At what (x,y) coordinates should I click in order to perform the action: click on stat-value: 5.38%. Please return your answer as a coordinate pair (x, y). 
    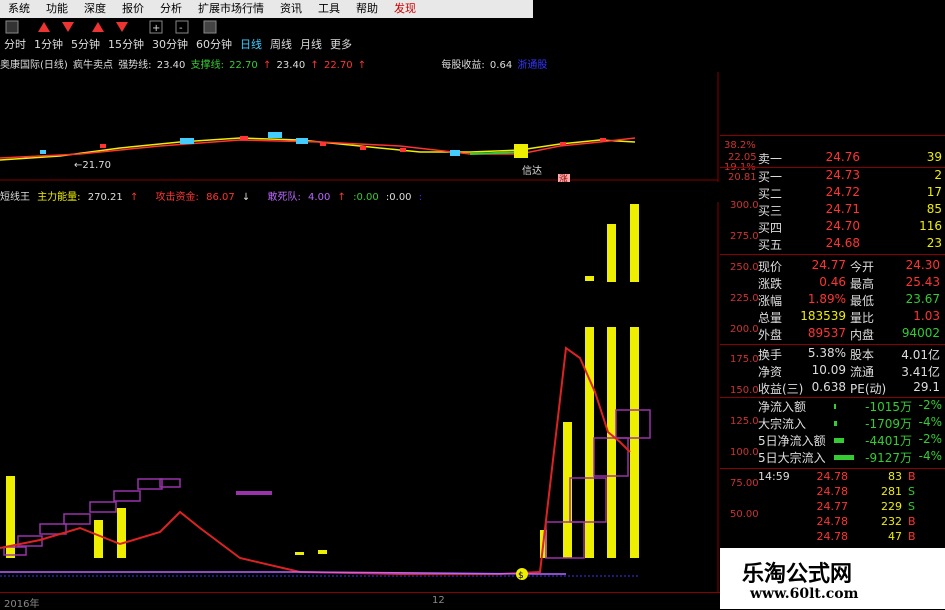
    Looking at the image, I should click on (826, 353).